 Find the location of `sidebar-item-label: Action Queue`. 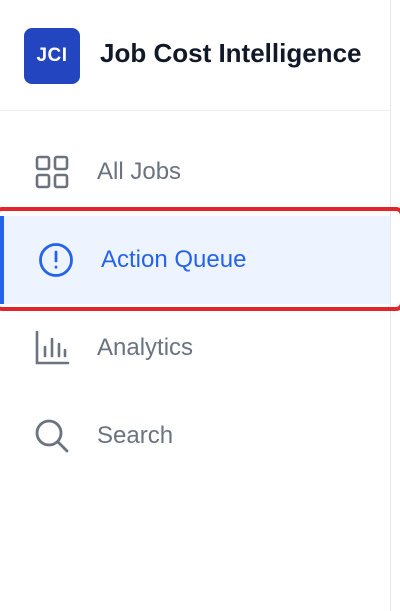

sidebar-item-label: Action Queue is located at coordinates (174, 259).